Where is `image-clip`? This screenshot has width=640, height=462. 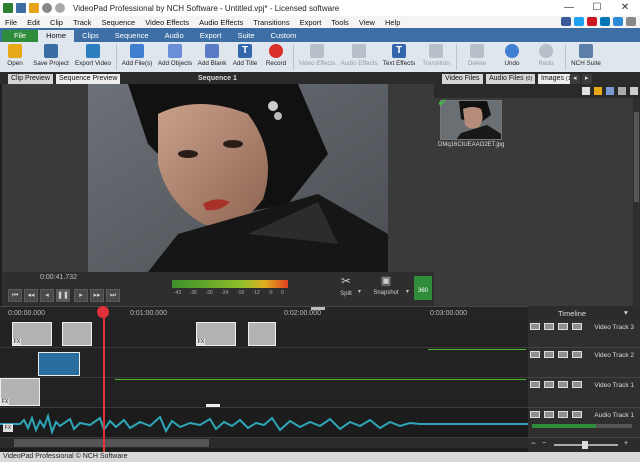 image-clip is located at coordinates (59, 364).